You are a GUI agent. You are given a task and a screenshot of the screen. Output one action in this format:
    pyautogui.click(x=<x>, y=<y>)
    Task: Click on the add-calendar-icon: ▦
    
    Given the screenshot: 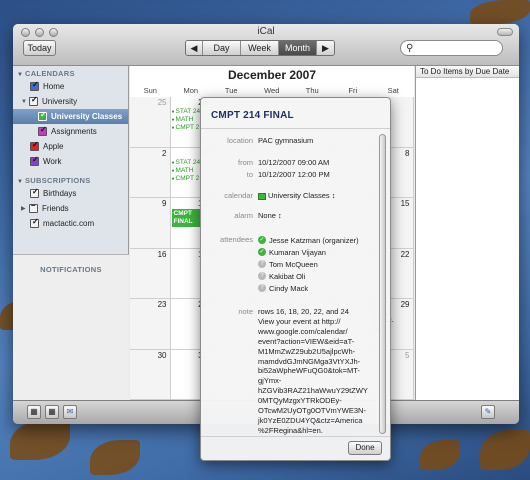 What is the action you would take?
    pyautogui.click(x=34, y=411)
    